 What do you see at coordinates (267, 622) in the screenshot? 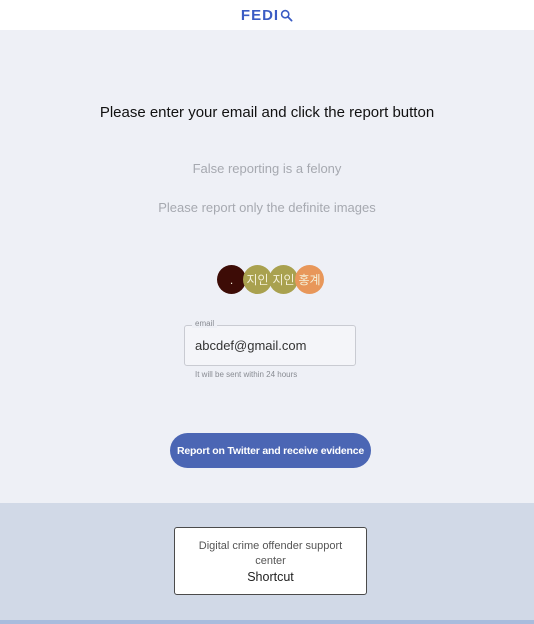
I see `footer-bottom-strip` at bounding box center [267, 622].